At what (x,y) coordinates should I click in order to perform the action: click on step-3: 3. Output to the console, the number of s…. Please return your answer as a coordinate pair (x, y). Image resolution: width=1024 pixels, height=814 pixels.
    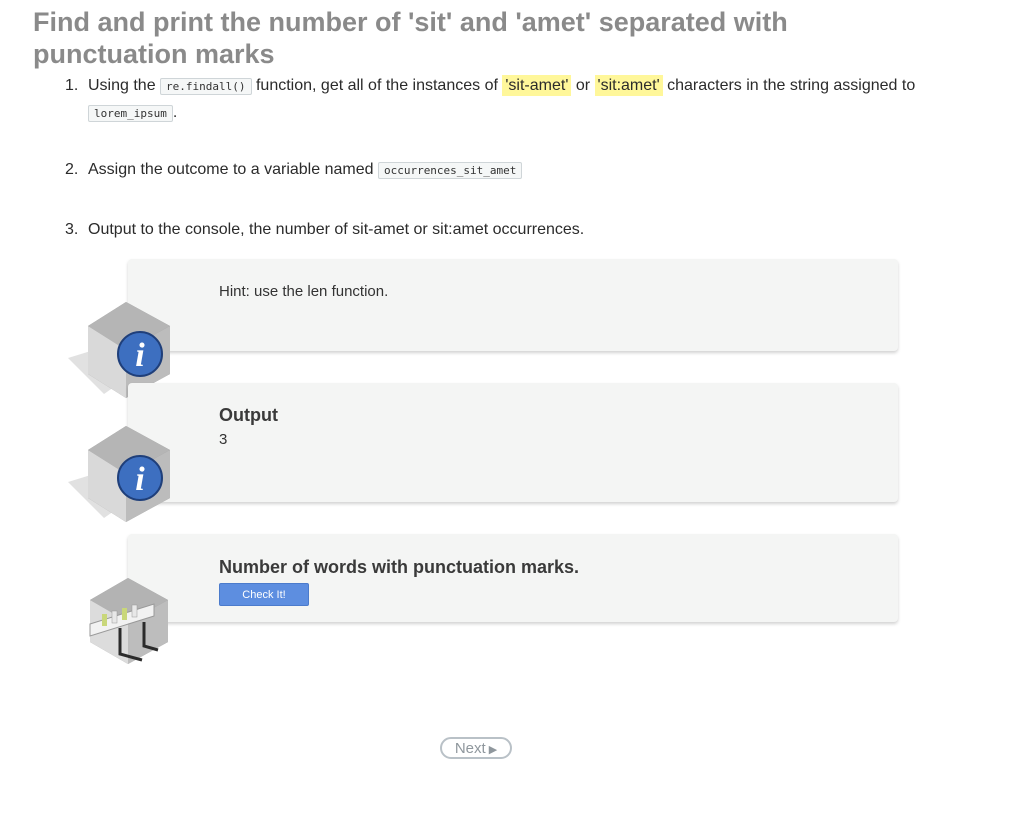
    Looking at the image, I should click on (515, 230).